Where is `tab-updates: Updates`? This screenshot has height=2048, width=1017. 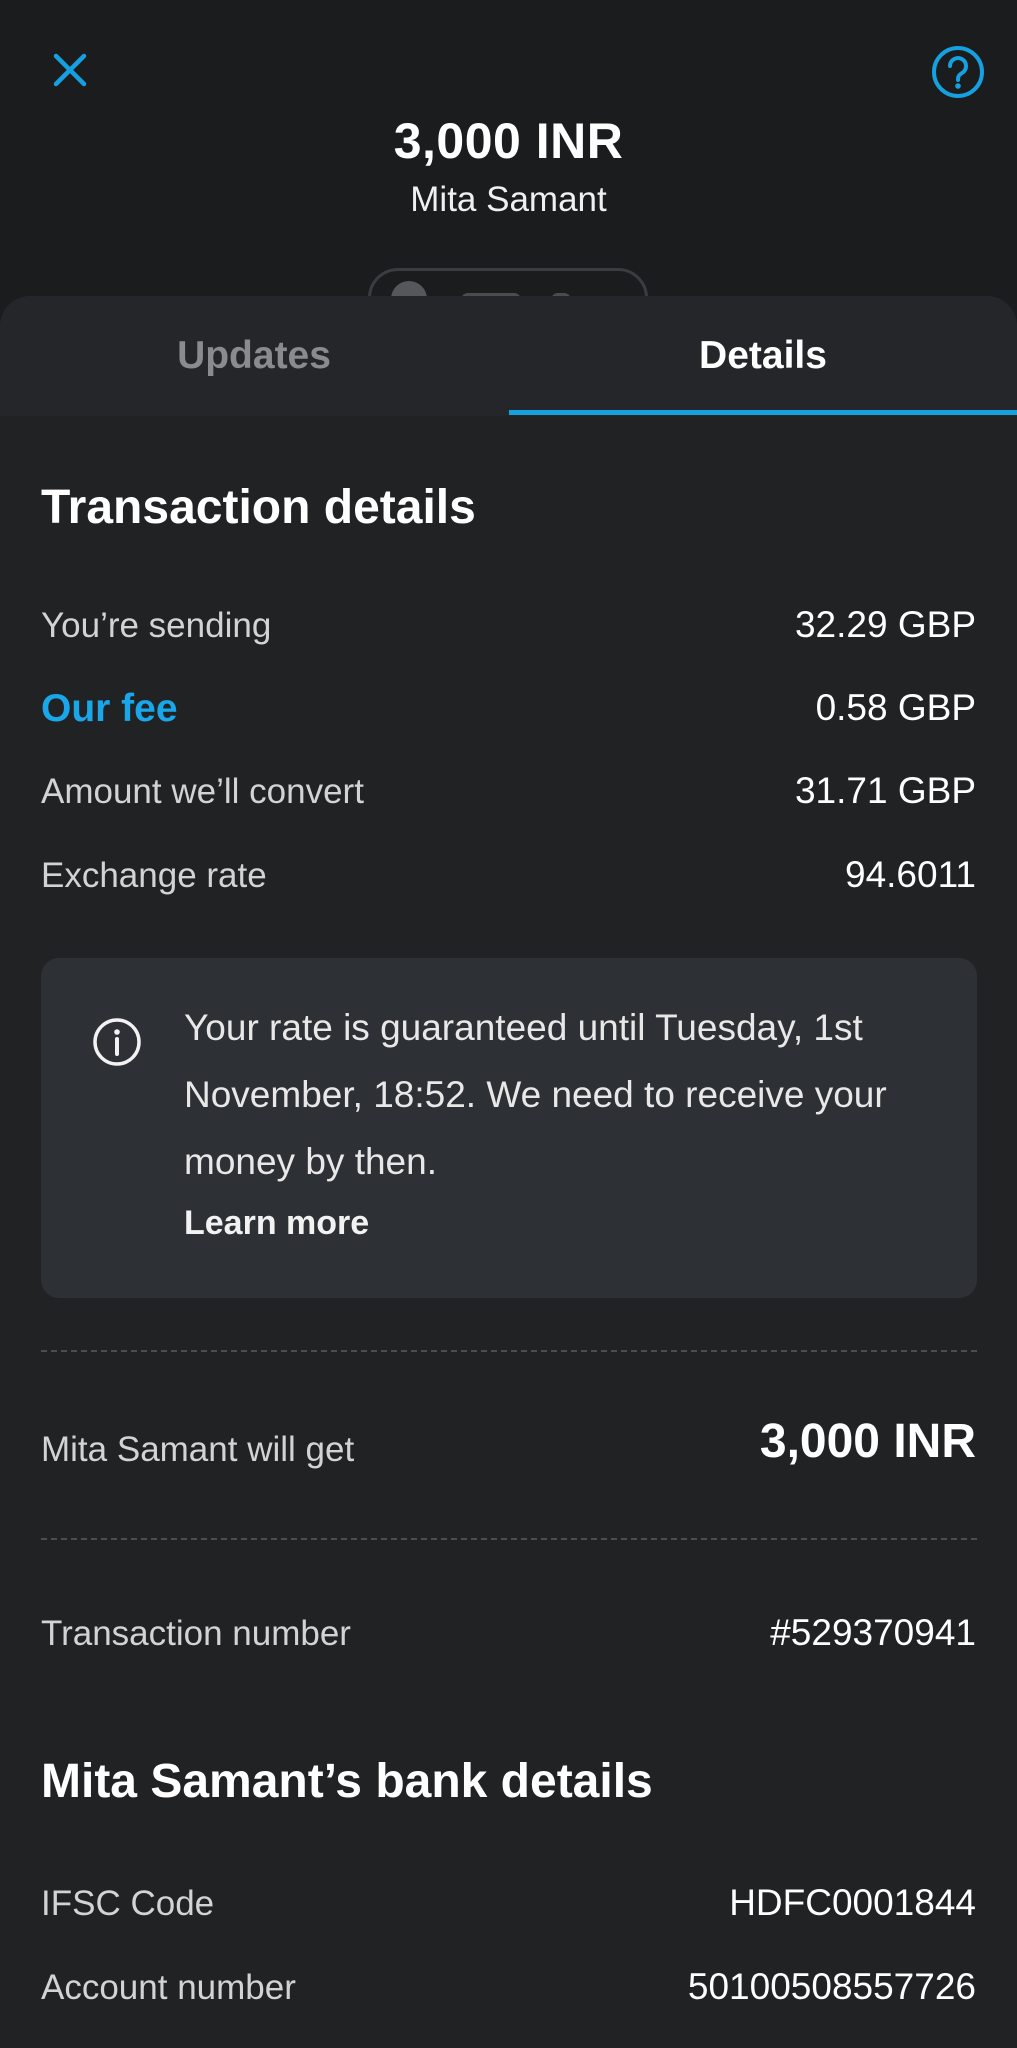
tab-updates: Updates is located at coordinates (254, 356).